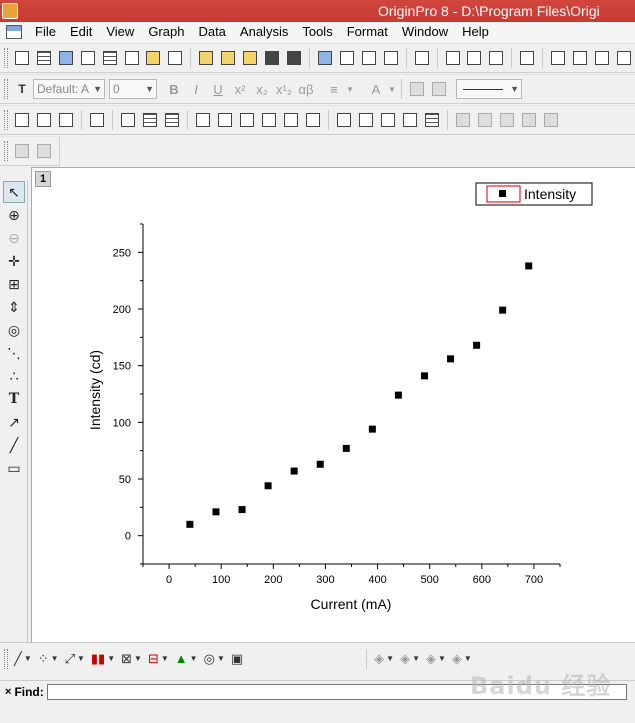 This screenshot has width=635, height=723. What do you see at coordinates (23, 659) in the screenshot?
I see `line-plot-button: ╱ ▼` at bounding box center [23, 659].